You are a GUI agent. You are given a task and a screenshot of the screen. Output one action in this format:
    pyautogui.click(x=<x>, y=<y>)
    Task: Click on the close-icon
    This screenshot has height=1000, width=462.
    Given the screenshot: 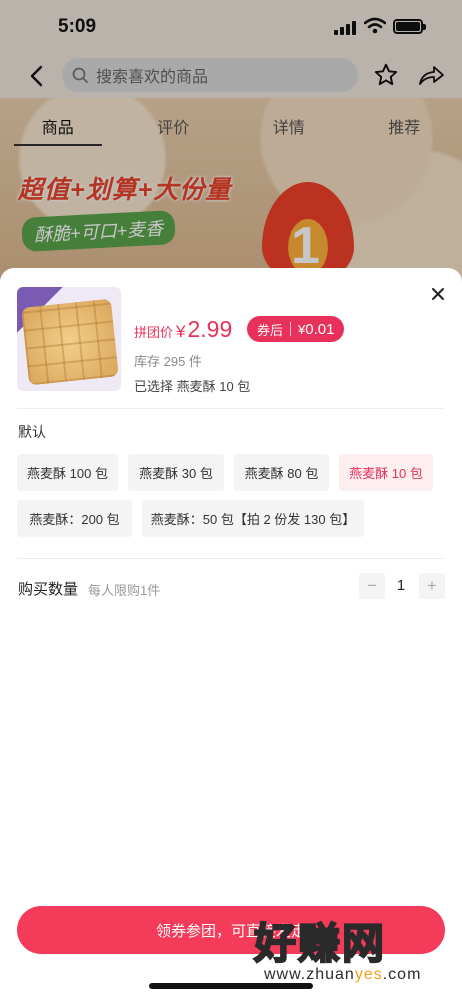 What is the action you would take?
    pyautogui.click(x=438, y=294)
    